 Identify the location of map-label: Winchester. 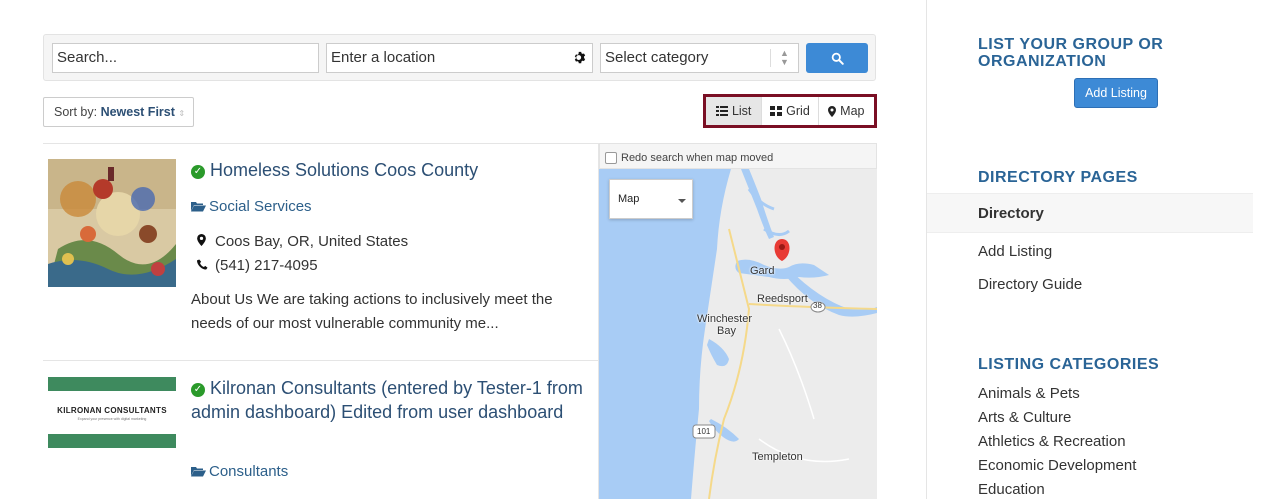
(725, 319).